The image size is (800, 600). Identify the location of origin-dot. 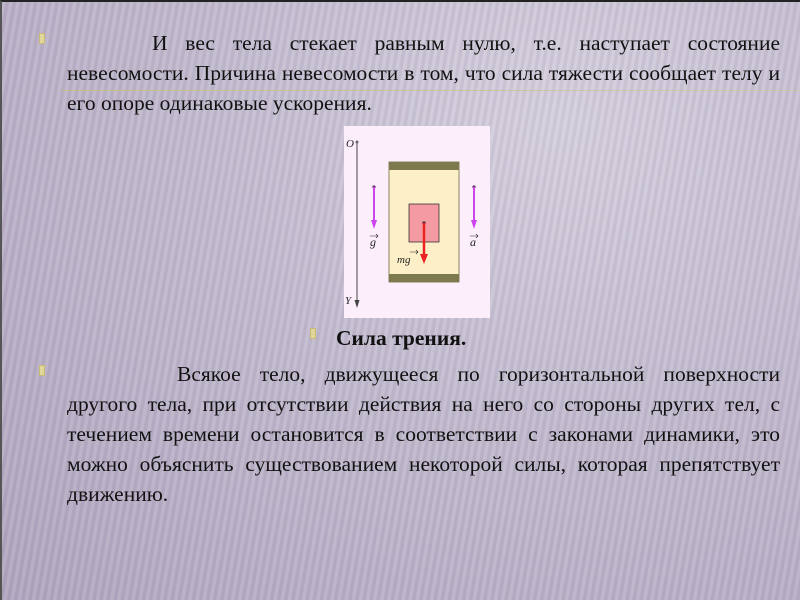
(357, 142).